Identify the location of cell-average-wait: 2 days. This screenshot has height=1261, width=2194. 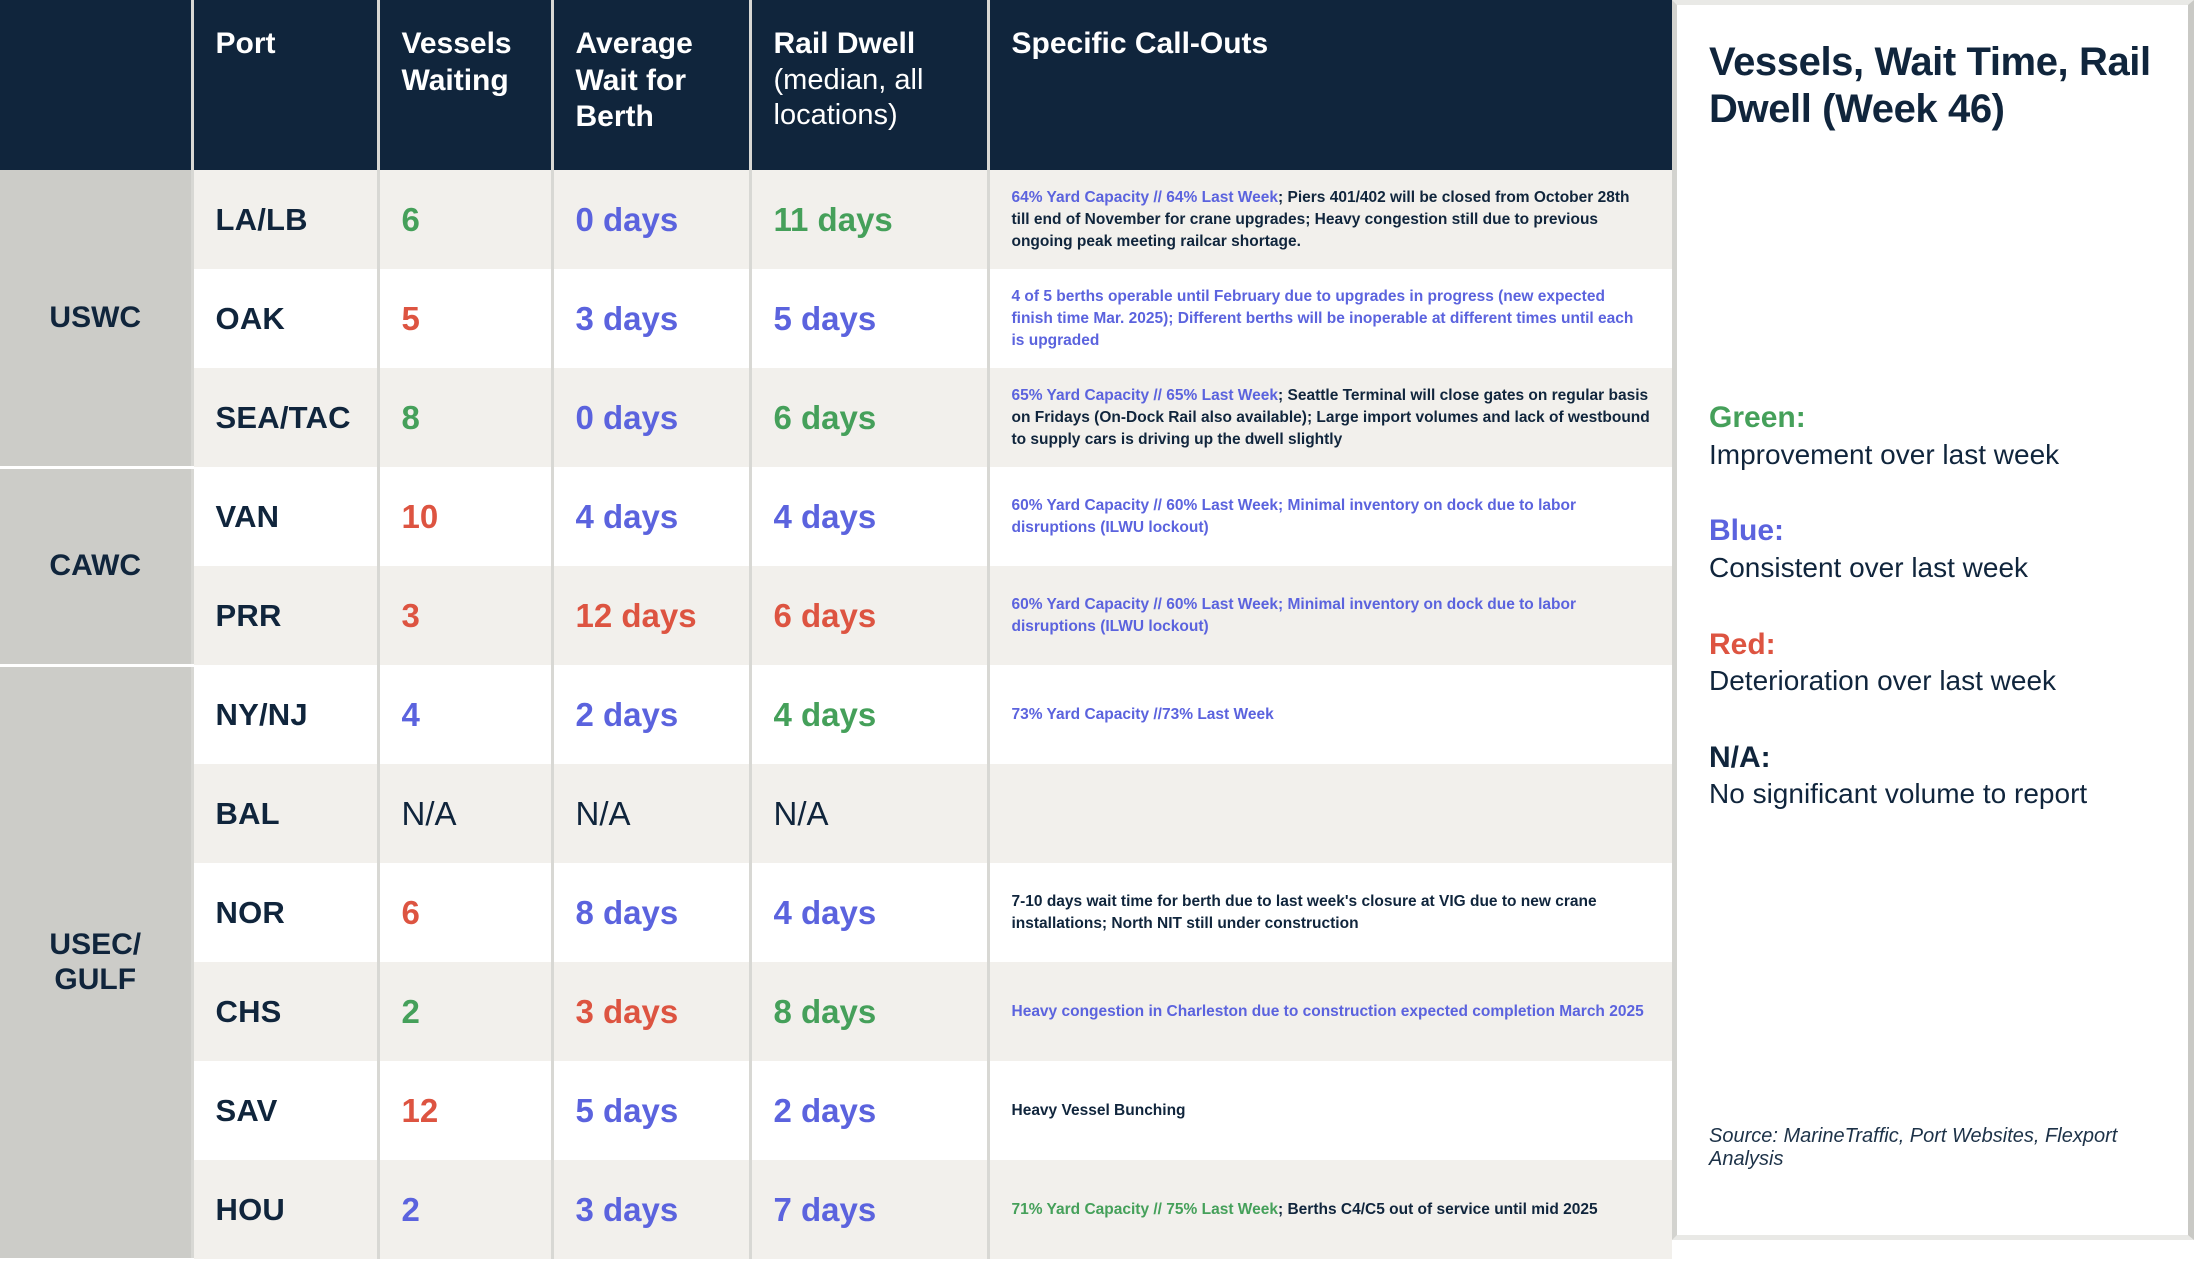
(652, 714).